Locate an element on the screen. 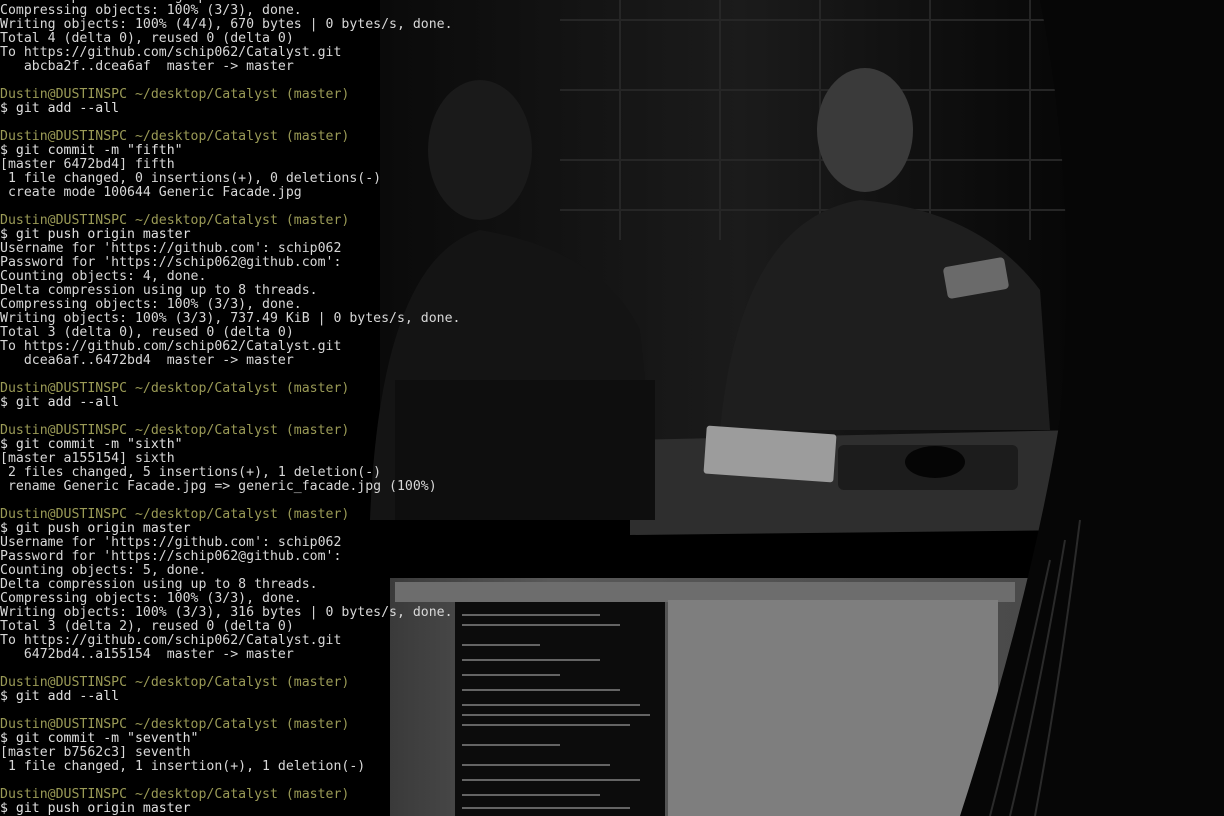  terminal-output-line: abcba2f..dcea6af master -> master is located at coordinates (147, 66).